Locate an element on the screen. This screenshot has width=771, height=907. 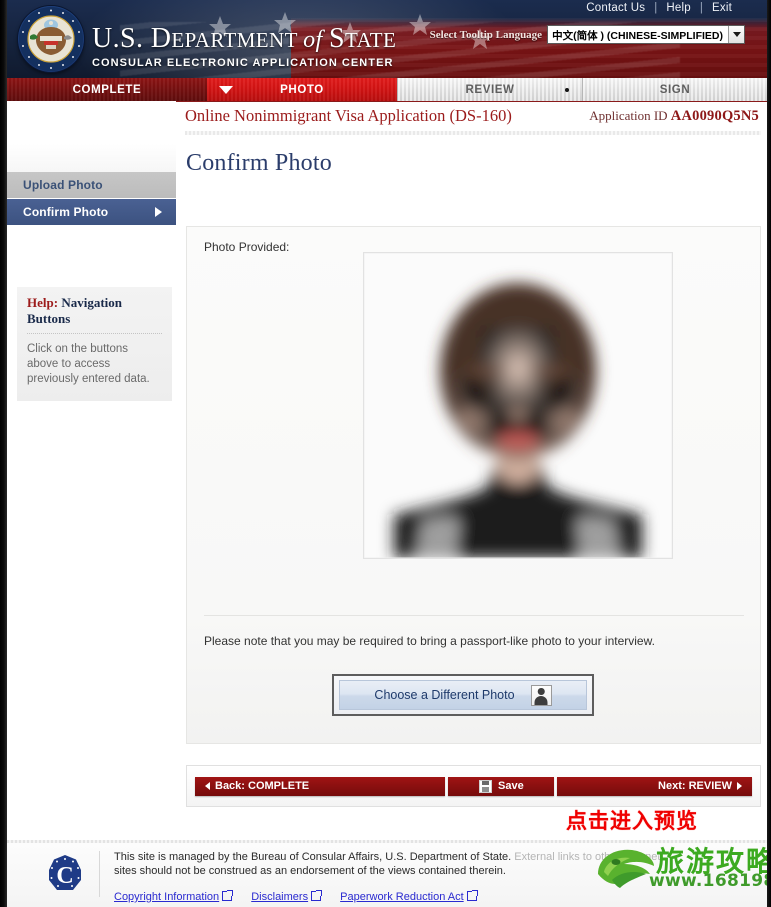
tab-review-label: REVIEW is located at coordinates (490, 89).